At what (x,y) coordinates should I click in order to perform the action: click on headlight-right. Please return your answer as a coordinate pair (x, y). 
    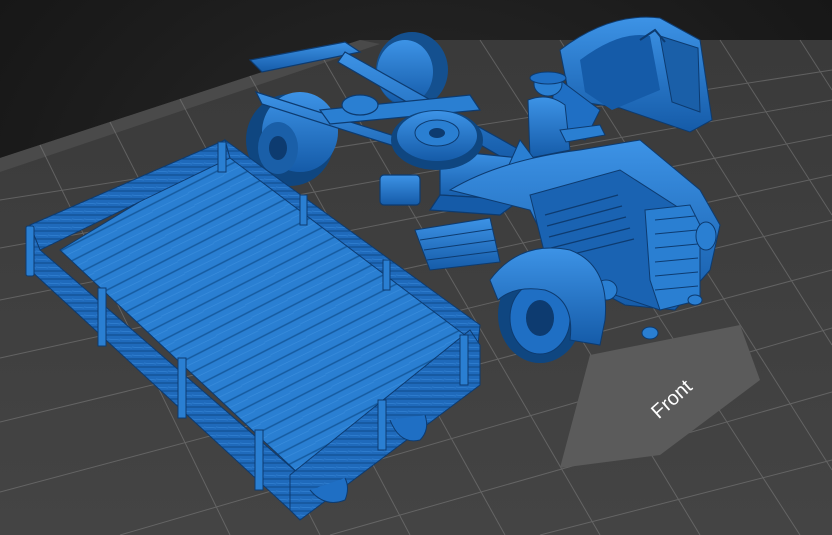
    Looking at the image, I should click on (706, 236).